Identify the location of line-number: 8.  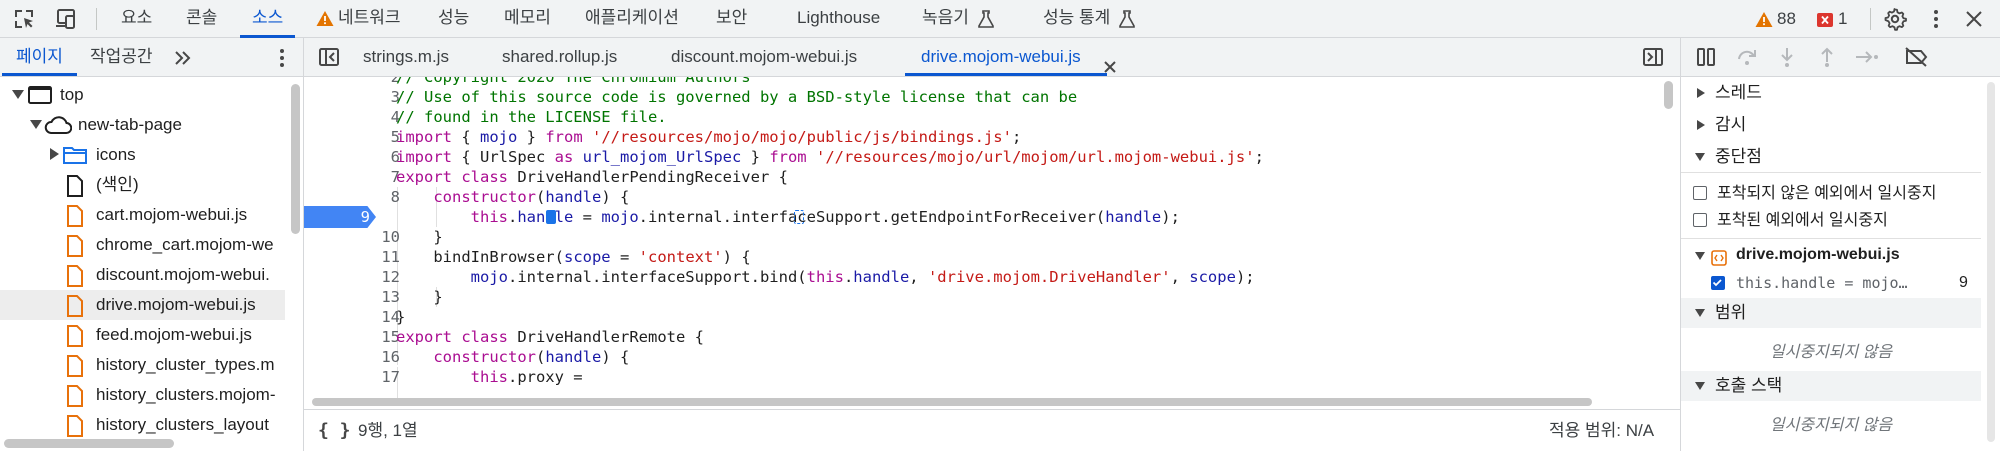
(352, 197).